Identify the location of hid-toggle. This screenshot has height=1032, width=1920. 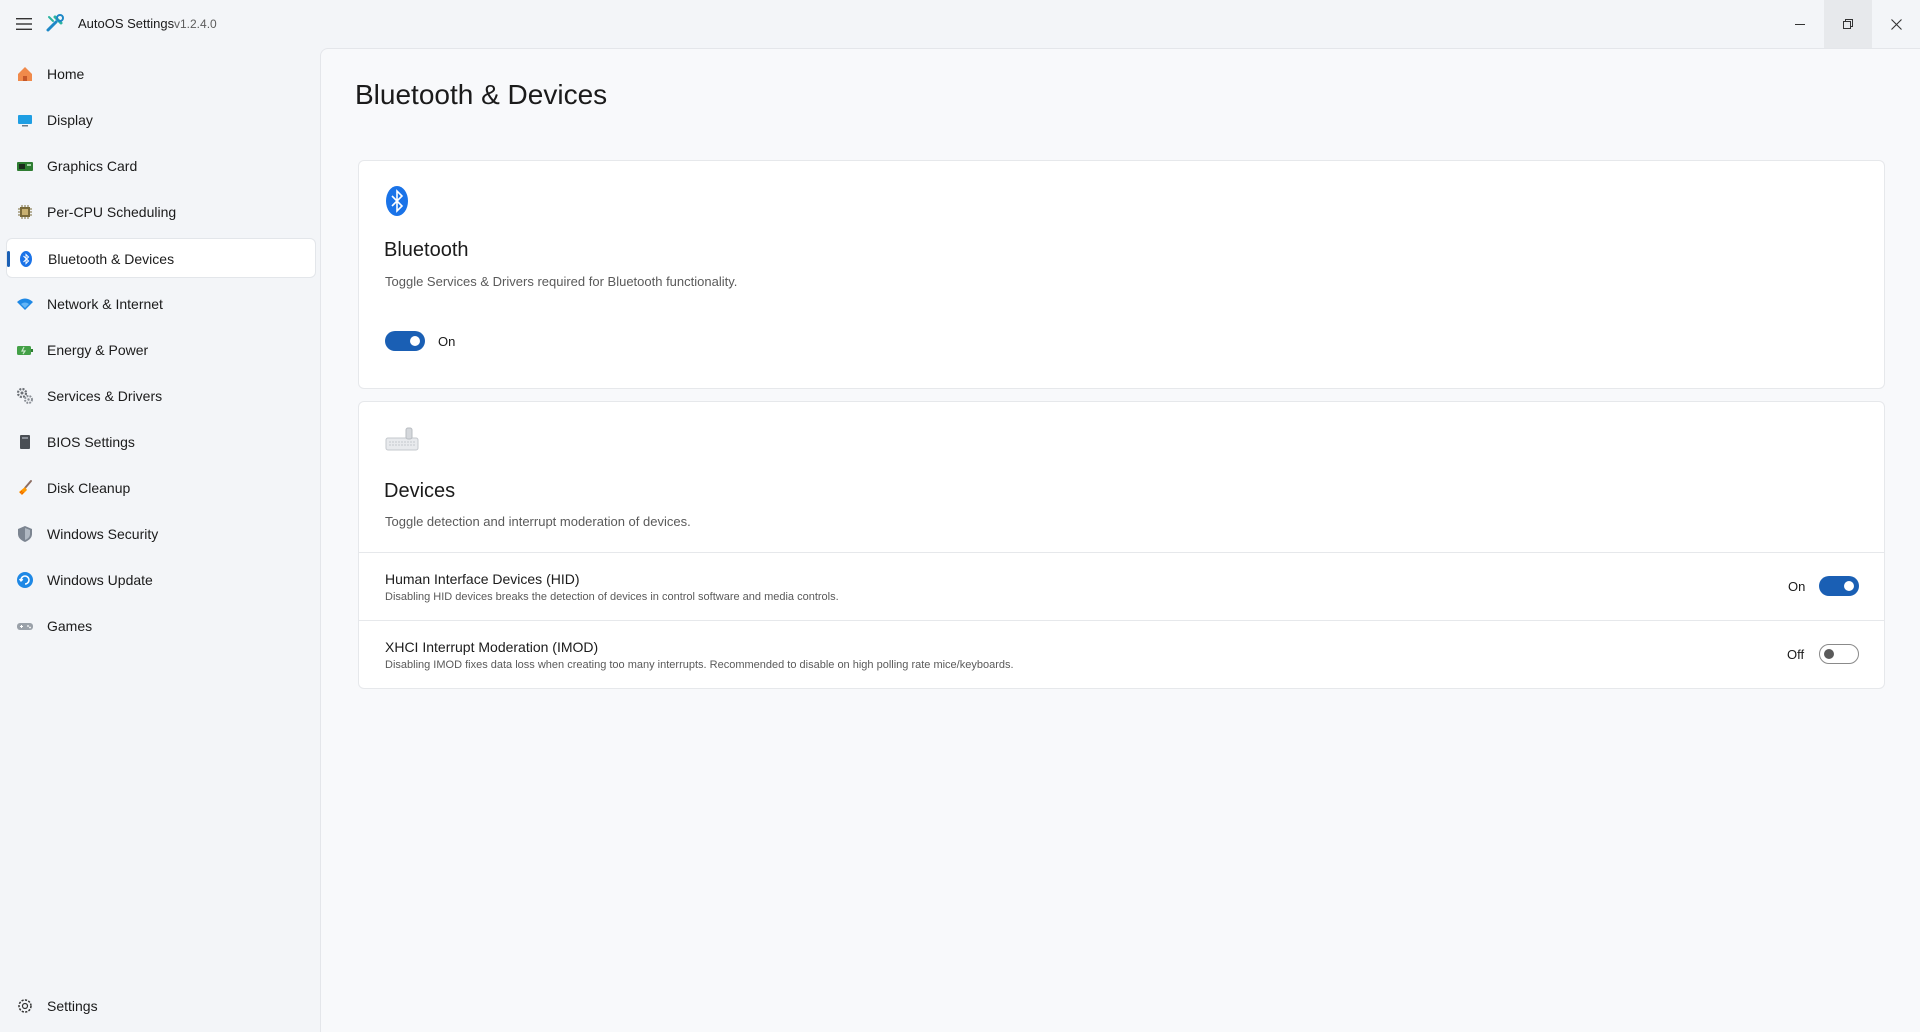
(1839, 586).